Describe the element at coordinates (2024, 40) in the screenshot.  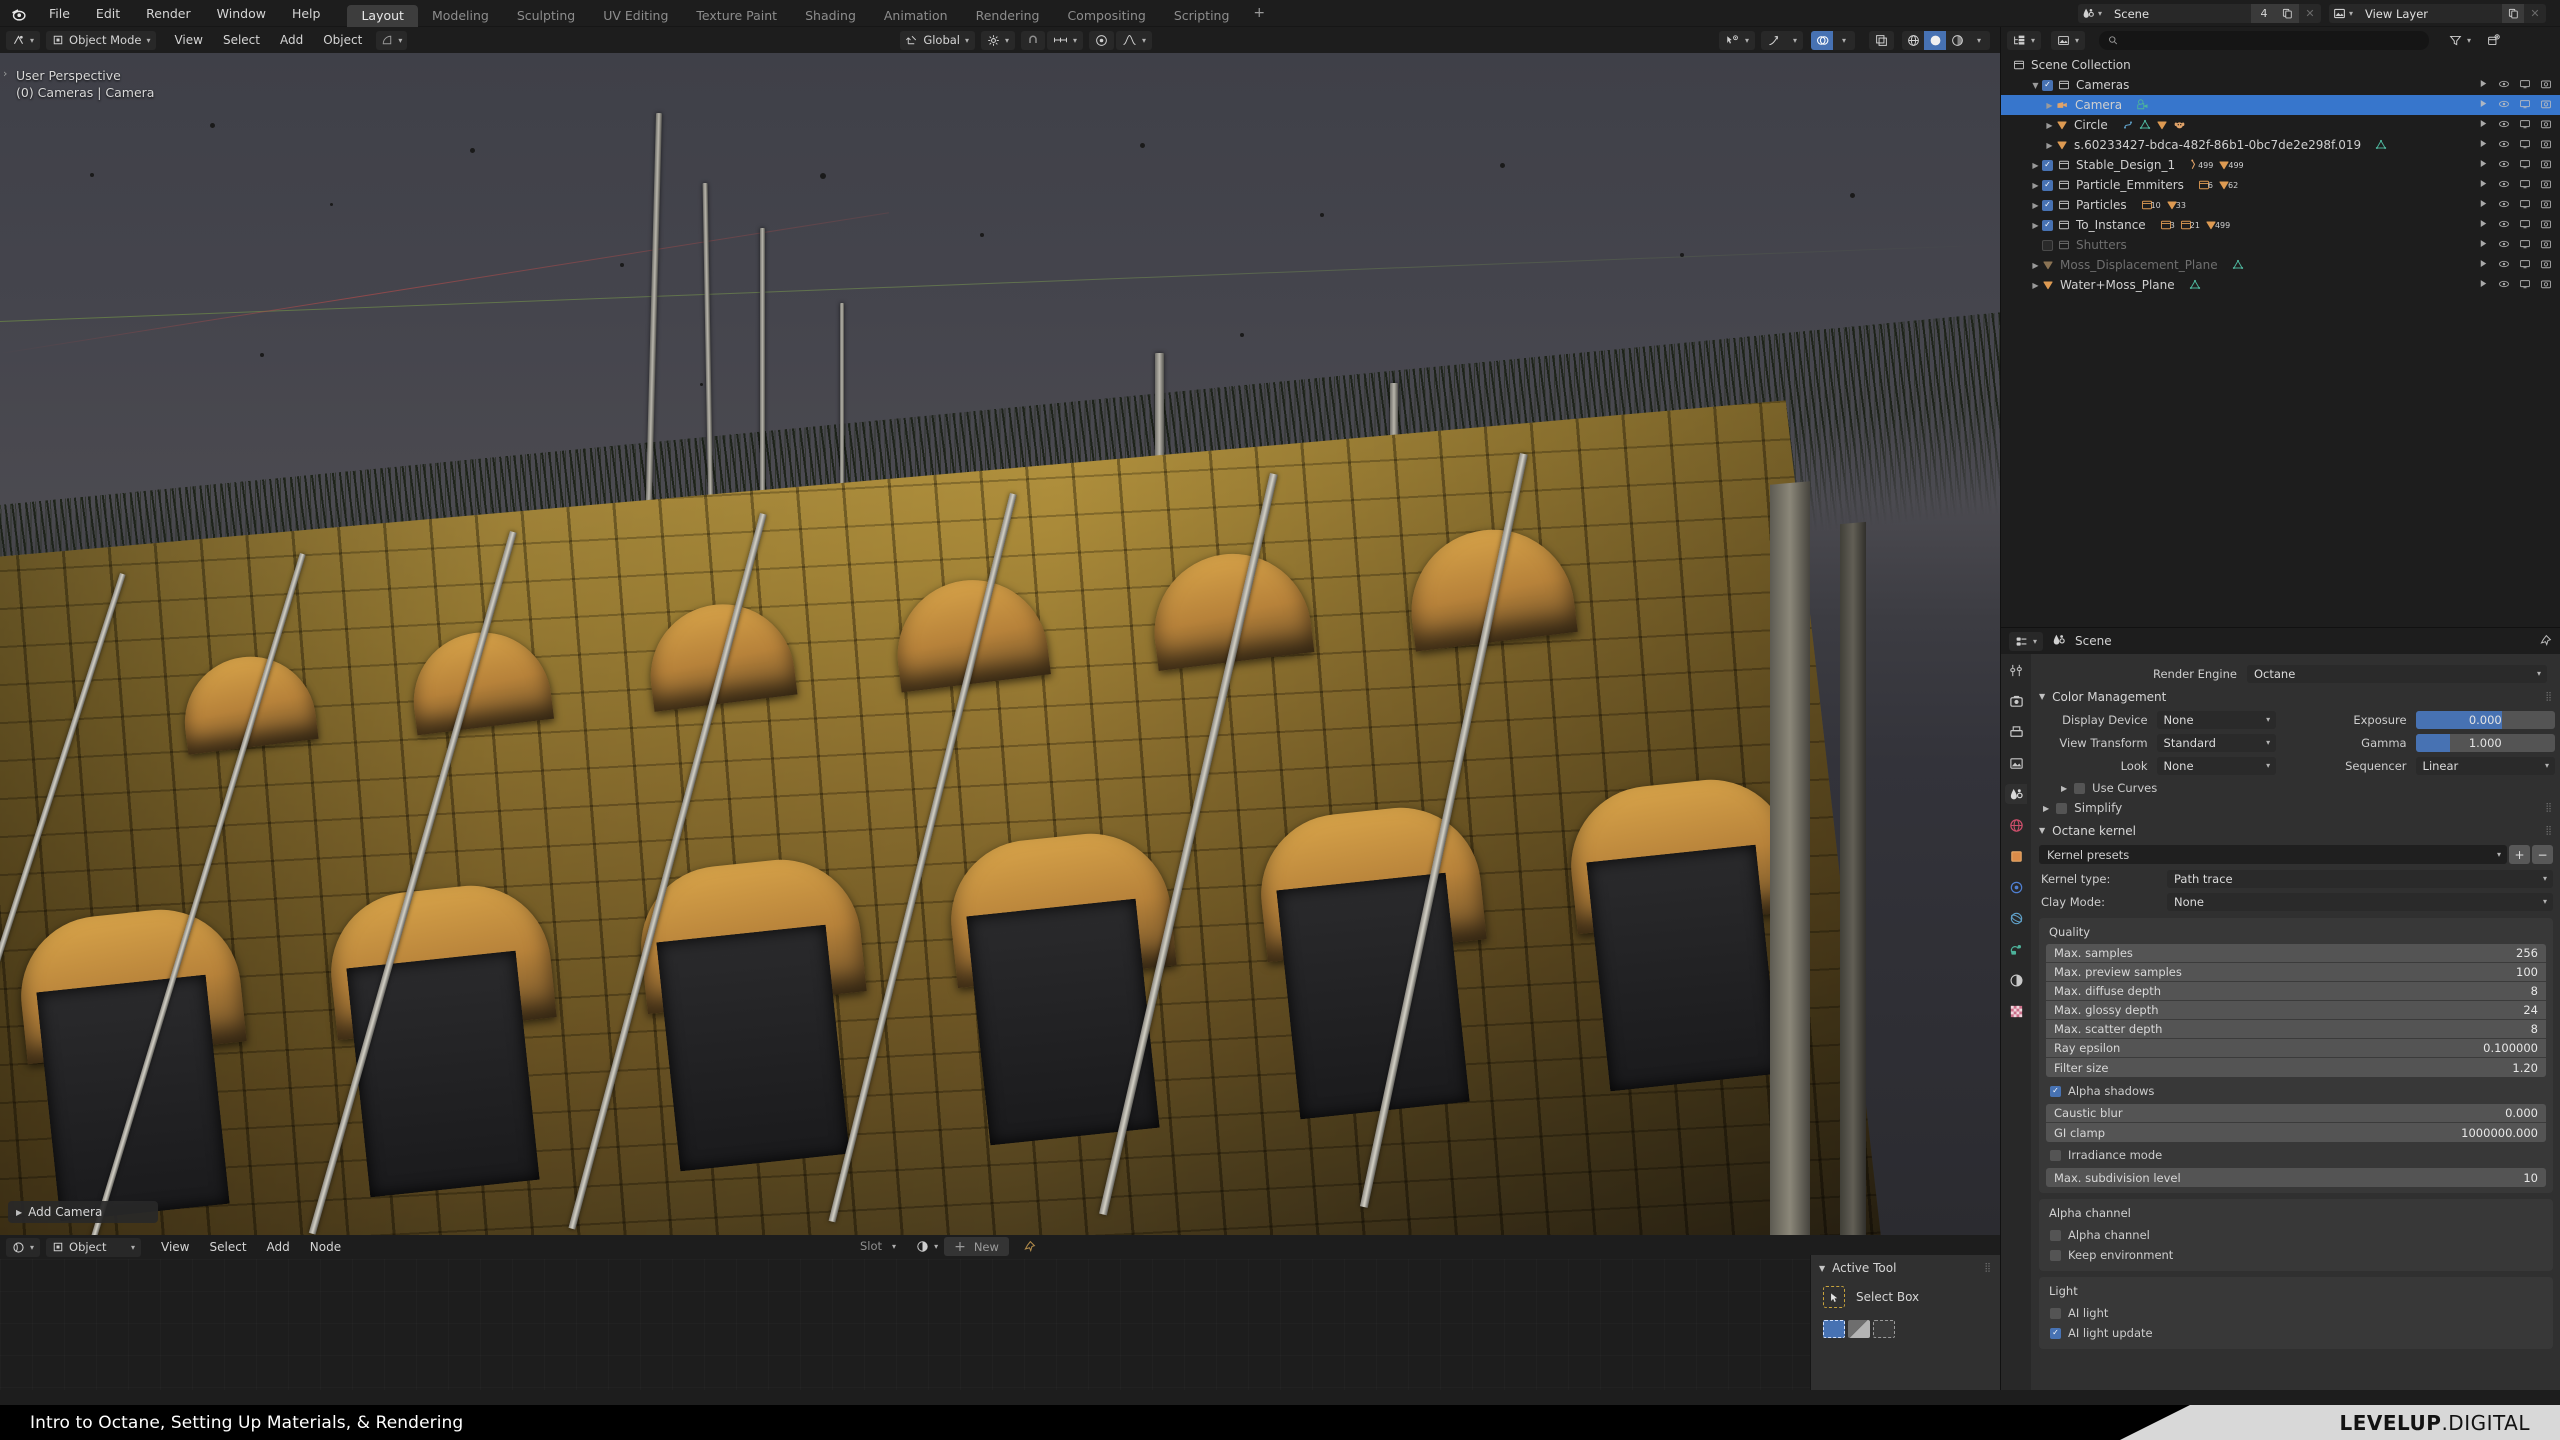
I see `outliner-editor-type-button: ▾` at that location.